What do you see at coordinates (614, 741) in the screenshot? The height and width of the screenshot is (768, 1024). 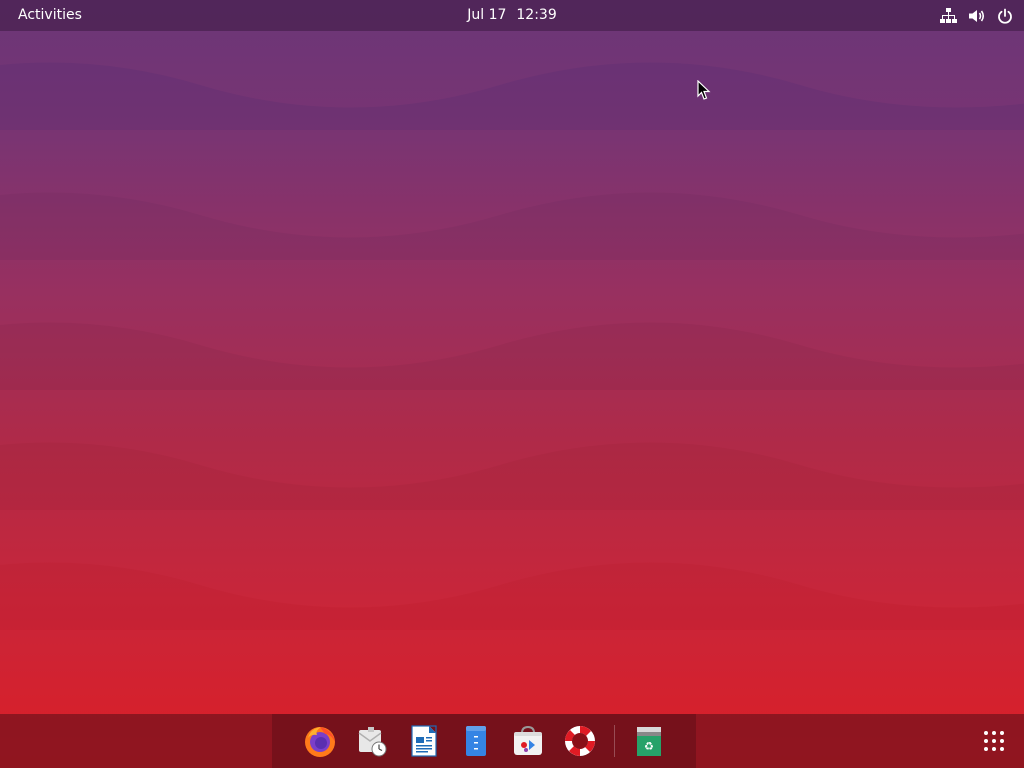 I see `dock-separator` at bounding box center [614, 741].